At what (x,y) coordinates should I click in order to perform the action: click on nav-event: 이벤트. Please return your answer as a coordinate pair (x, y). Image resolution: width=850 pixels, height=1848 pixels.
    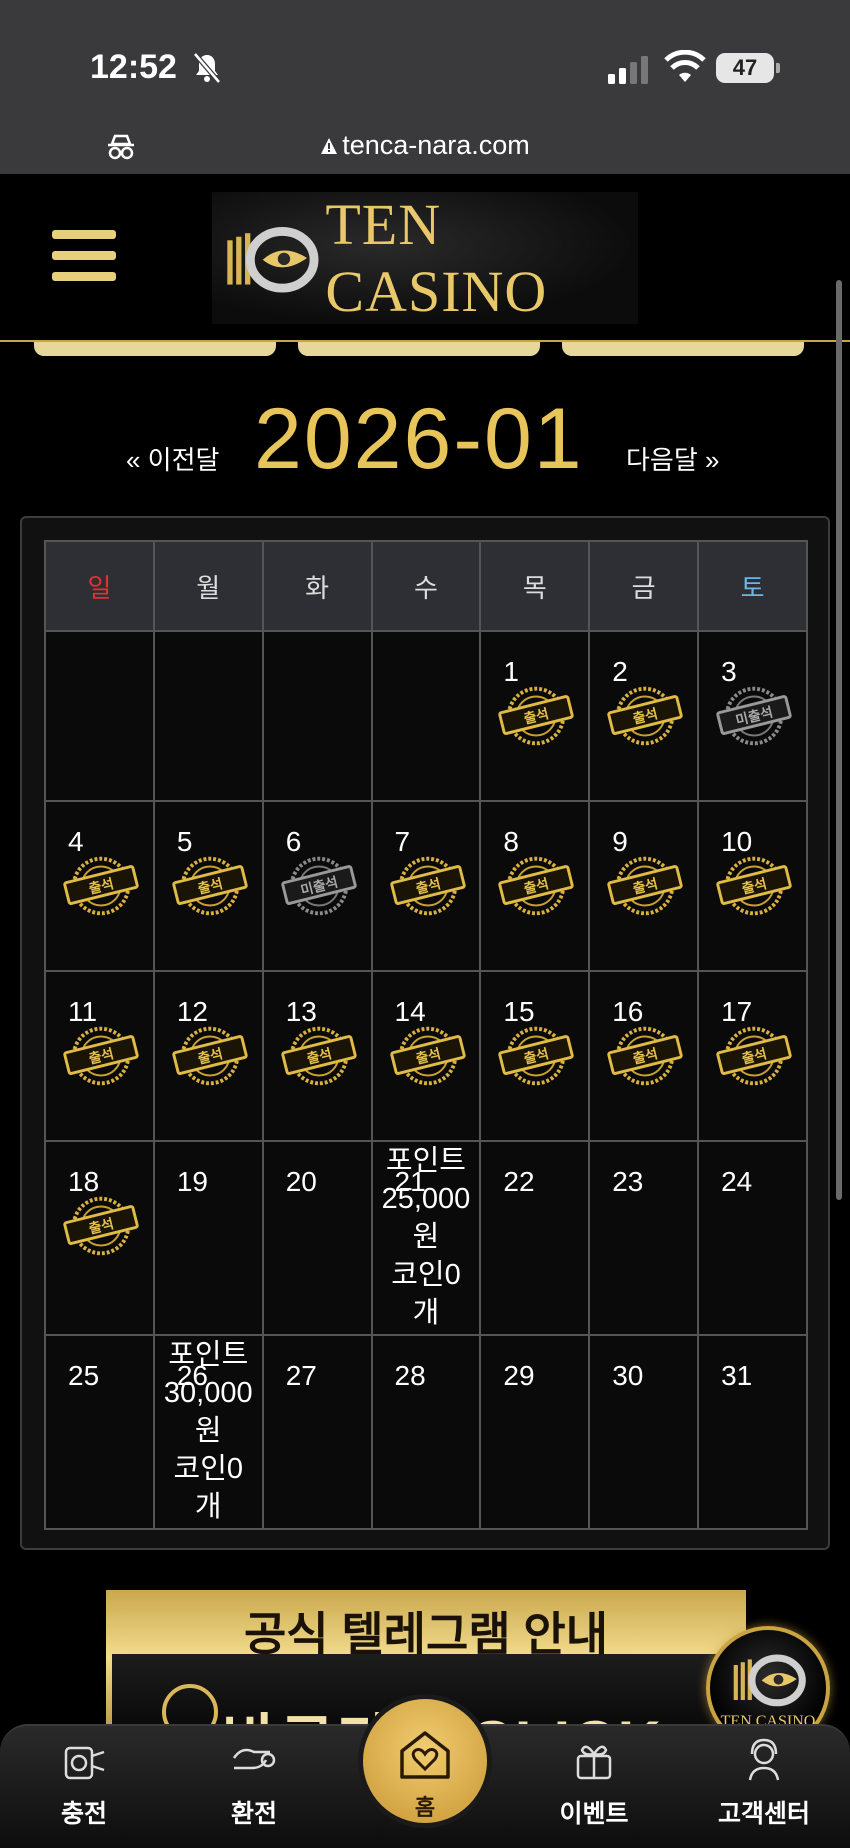
    Looking at the image, I should click on (594, 1783).